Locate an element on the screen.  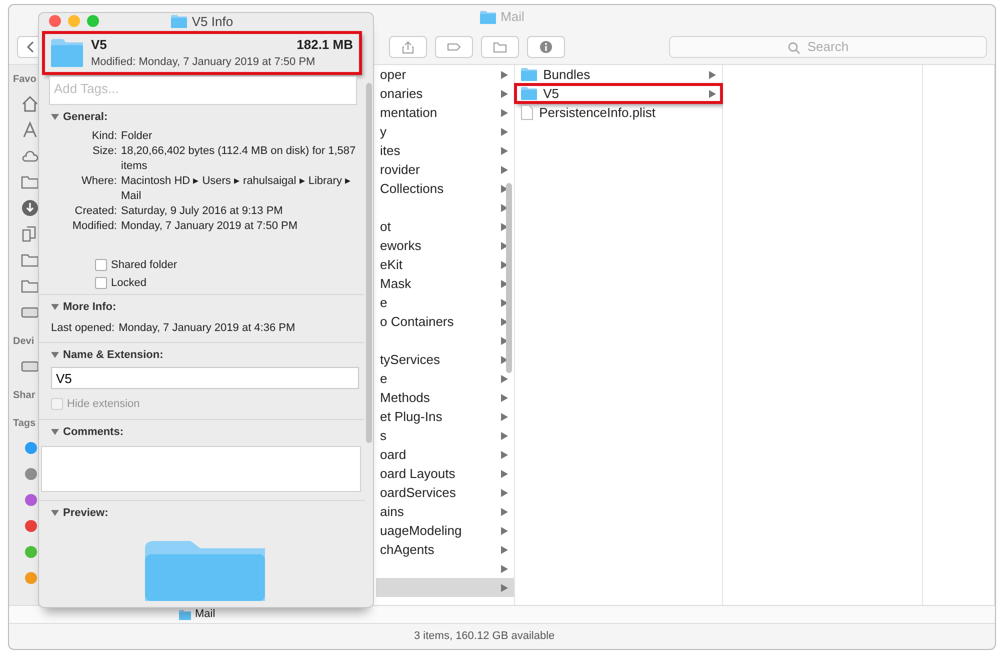
file-row: y is located at coordinates (445, 131).